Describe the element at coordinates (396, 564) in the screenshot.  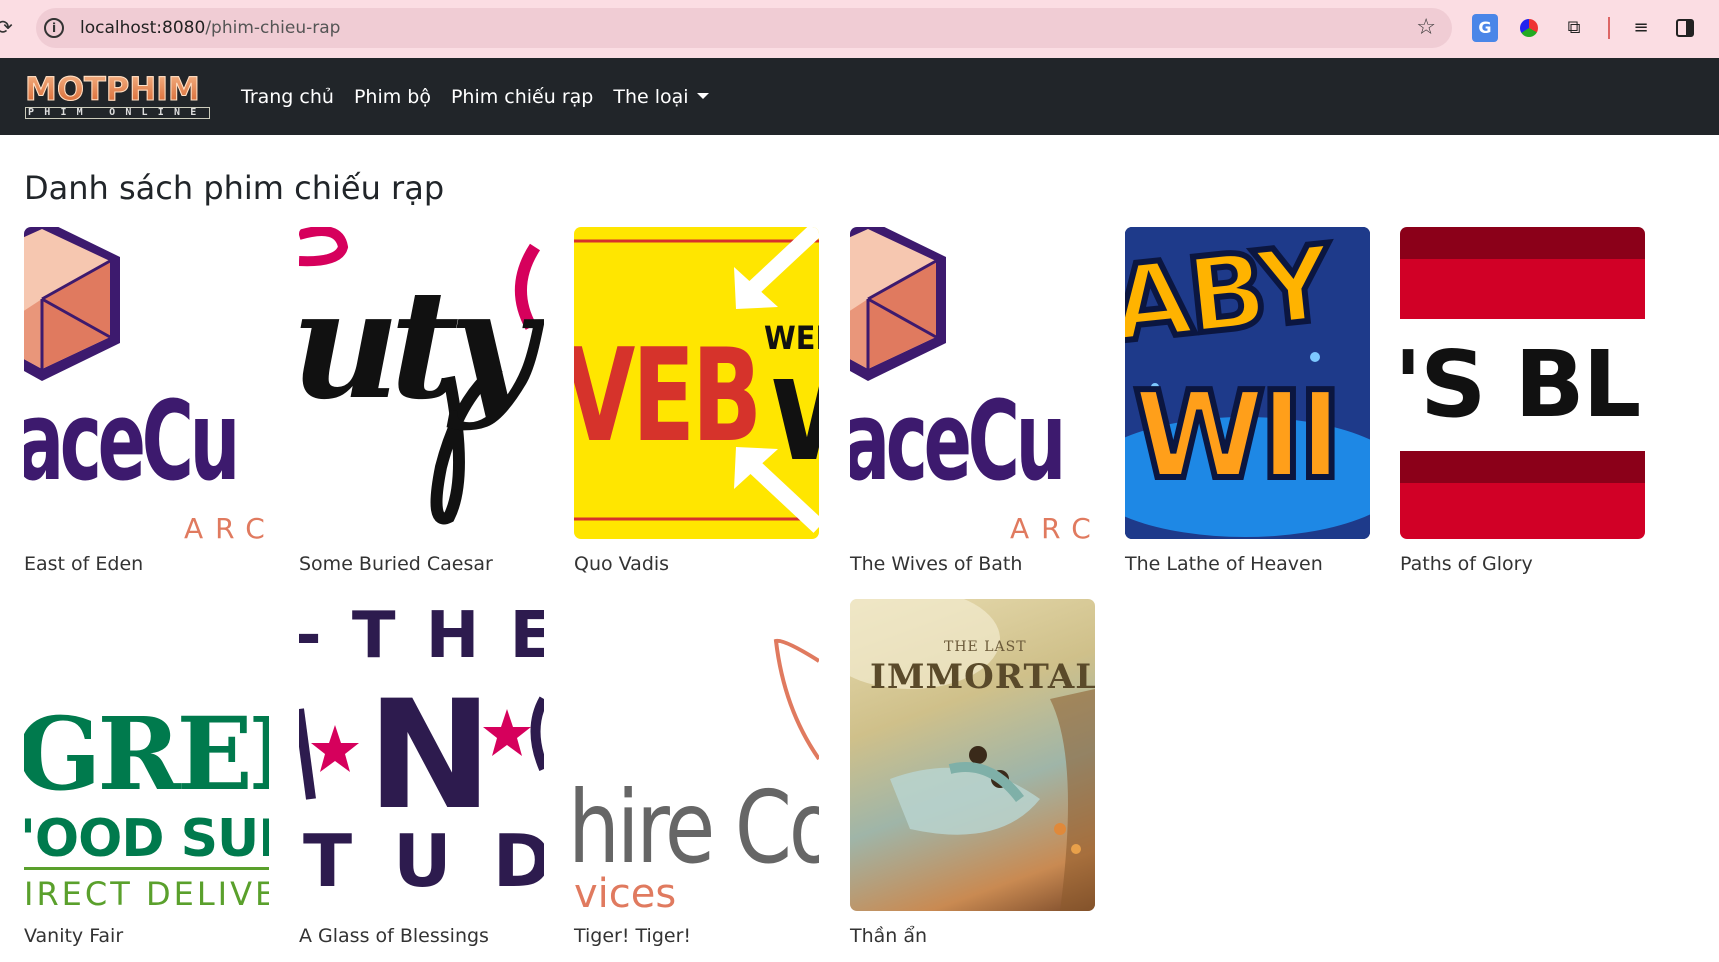
I see `movie-title: Some Buried Caesar` at that location.